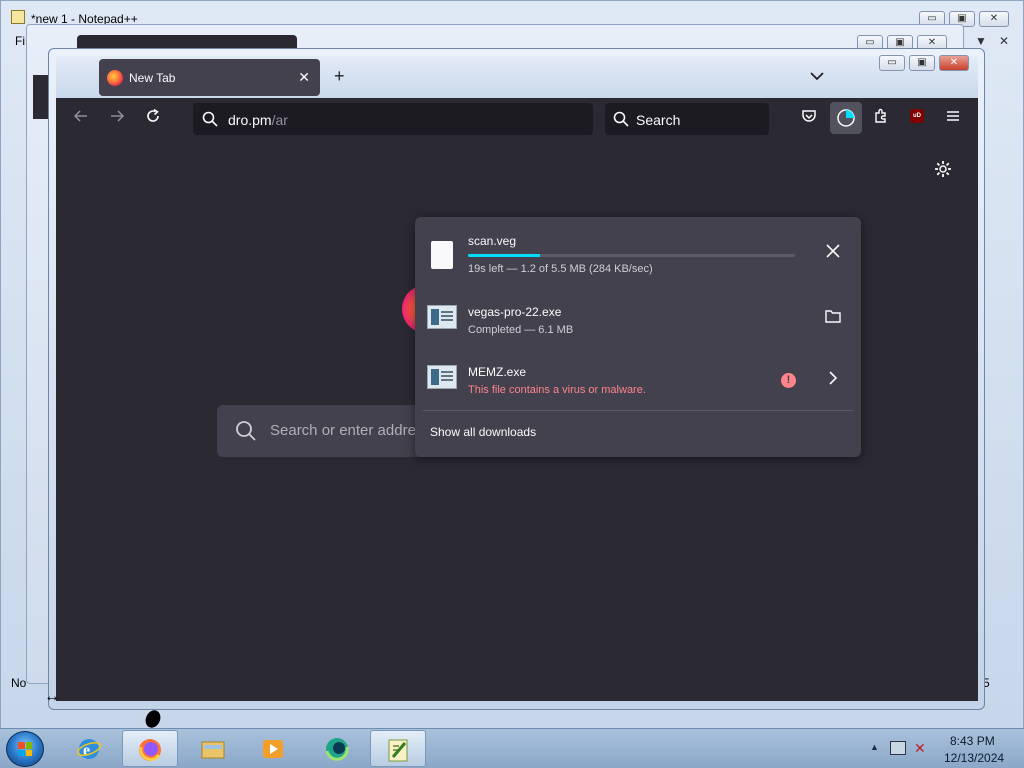 The image size is (1024, 768). Describe the element at coordinates (52, 696) in the screenshot. I see `resize-cursor-icon: ↔` at that location.